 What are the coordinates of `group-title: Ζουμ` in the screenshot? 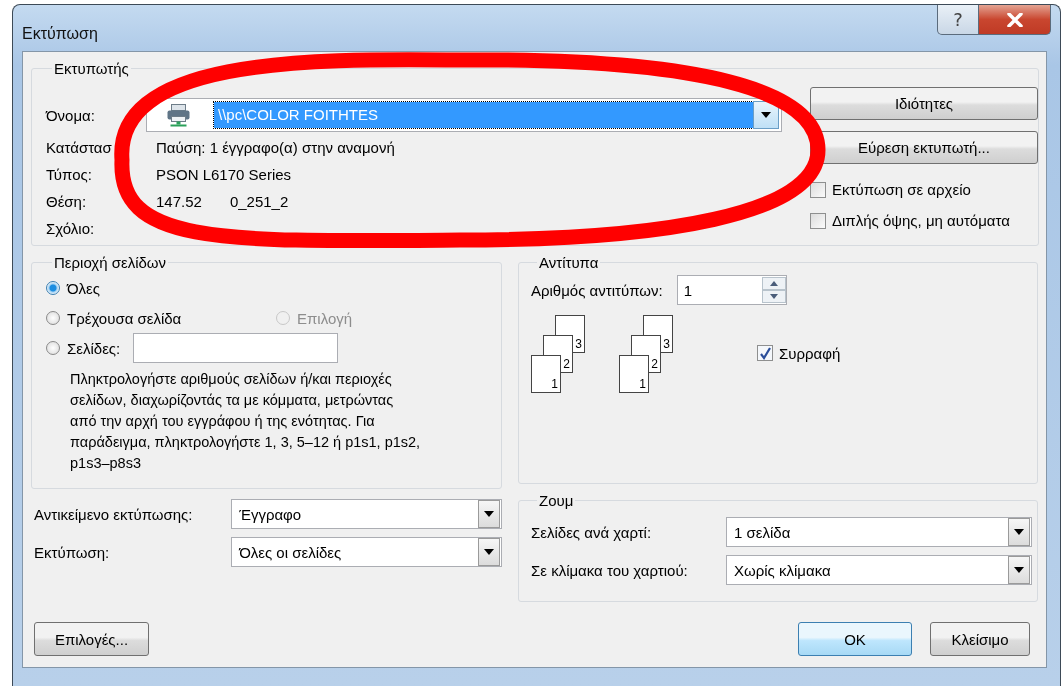 It's located at (556, 500).